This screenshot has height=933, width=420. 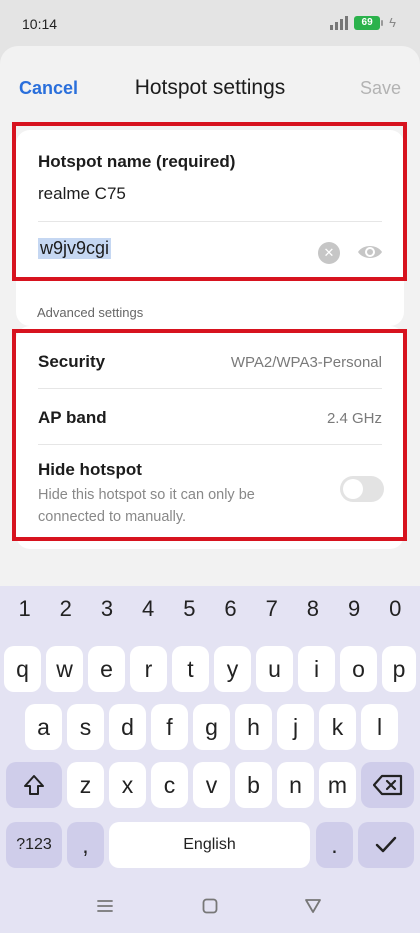 What do you see at coordinates (358, 669) in the screenshot?
I see `key-o: o` at bounding box center [358, 669].